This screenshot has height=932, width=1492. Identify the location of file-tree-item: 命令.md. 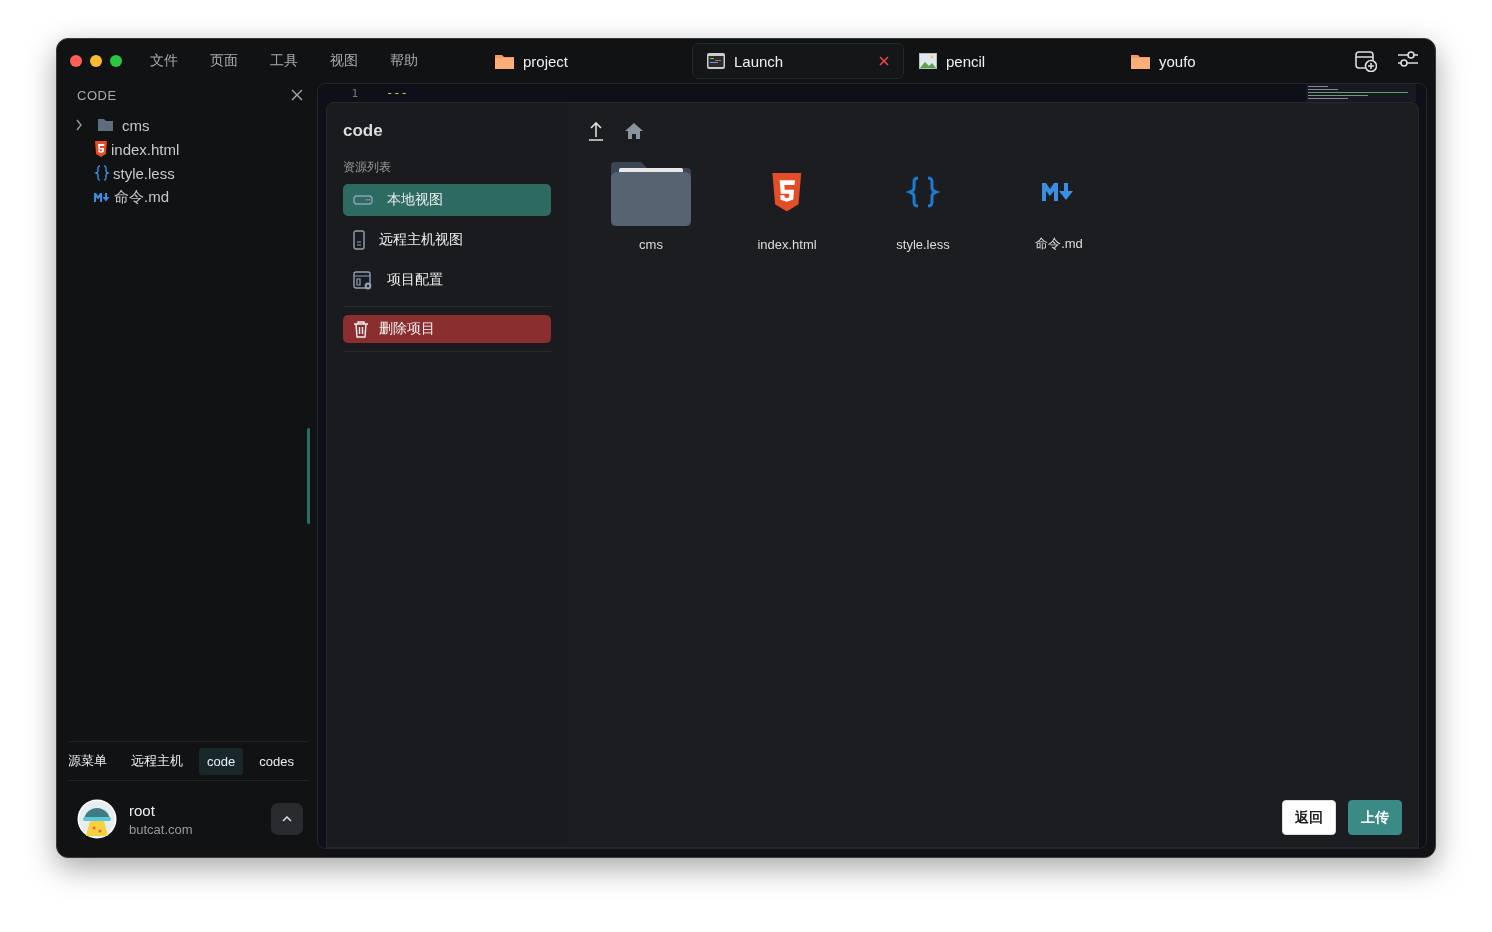
(187, 197).